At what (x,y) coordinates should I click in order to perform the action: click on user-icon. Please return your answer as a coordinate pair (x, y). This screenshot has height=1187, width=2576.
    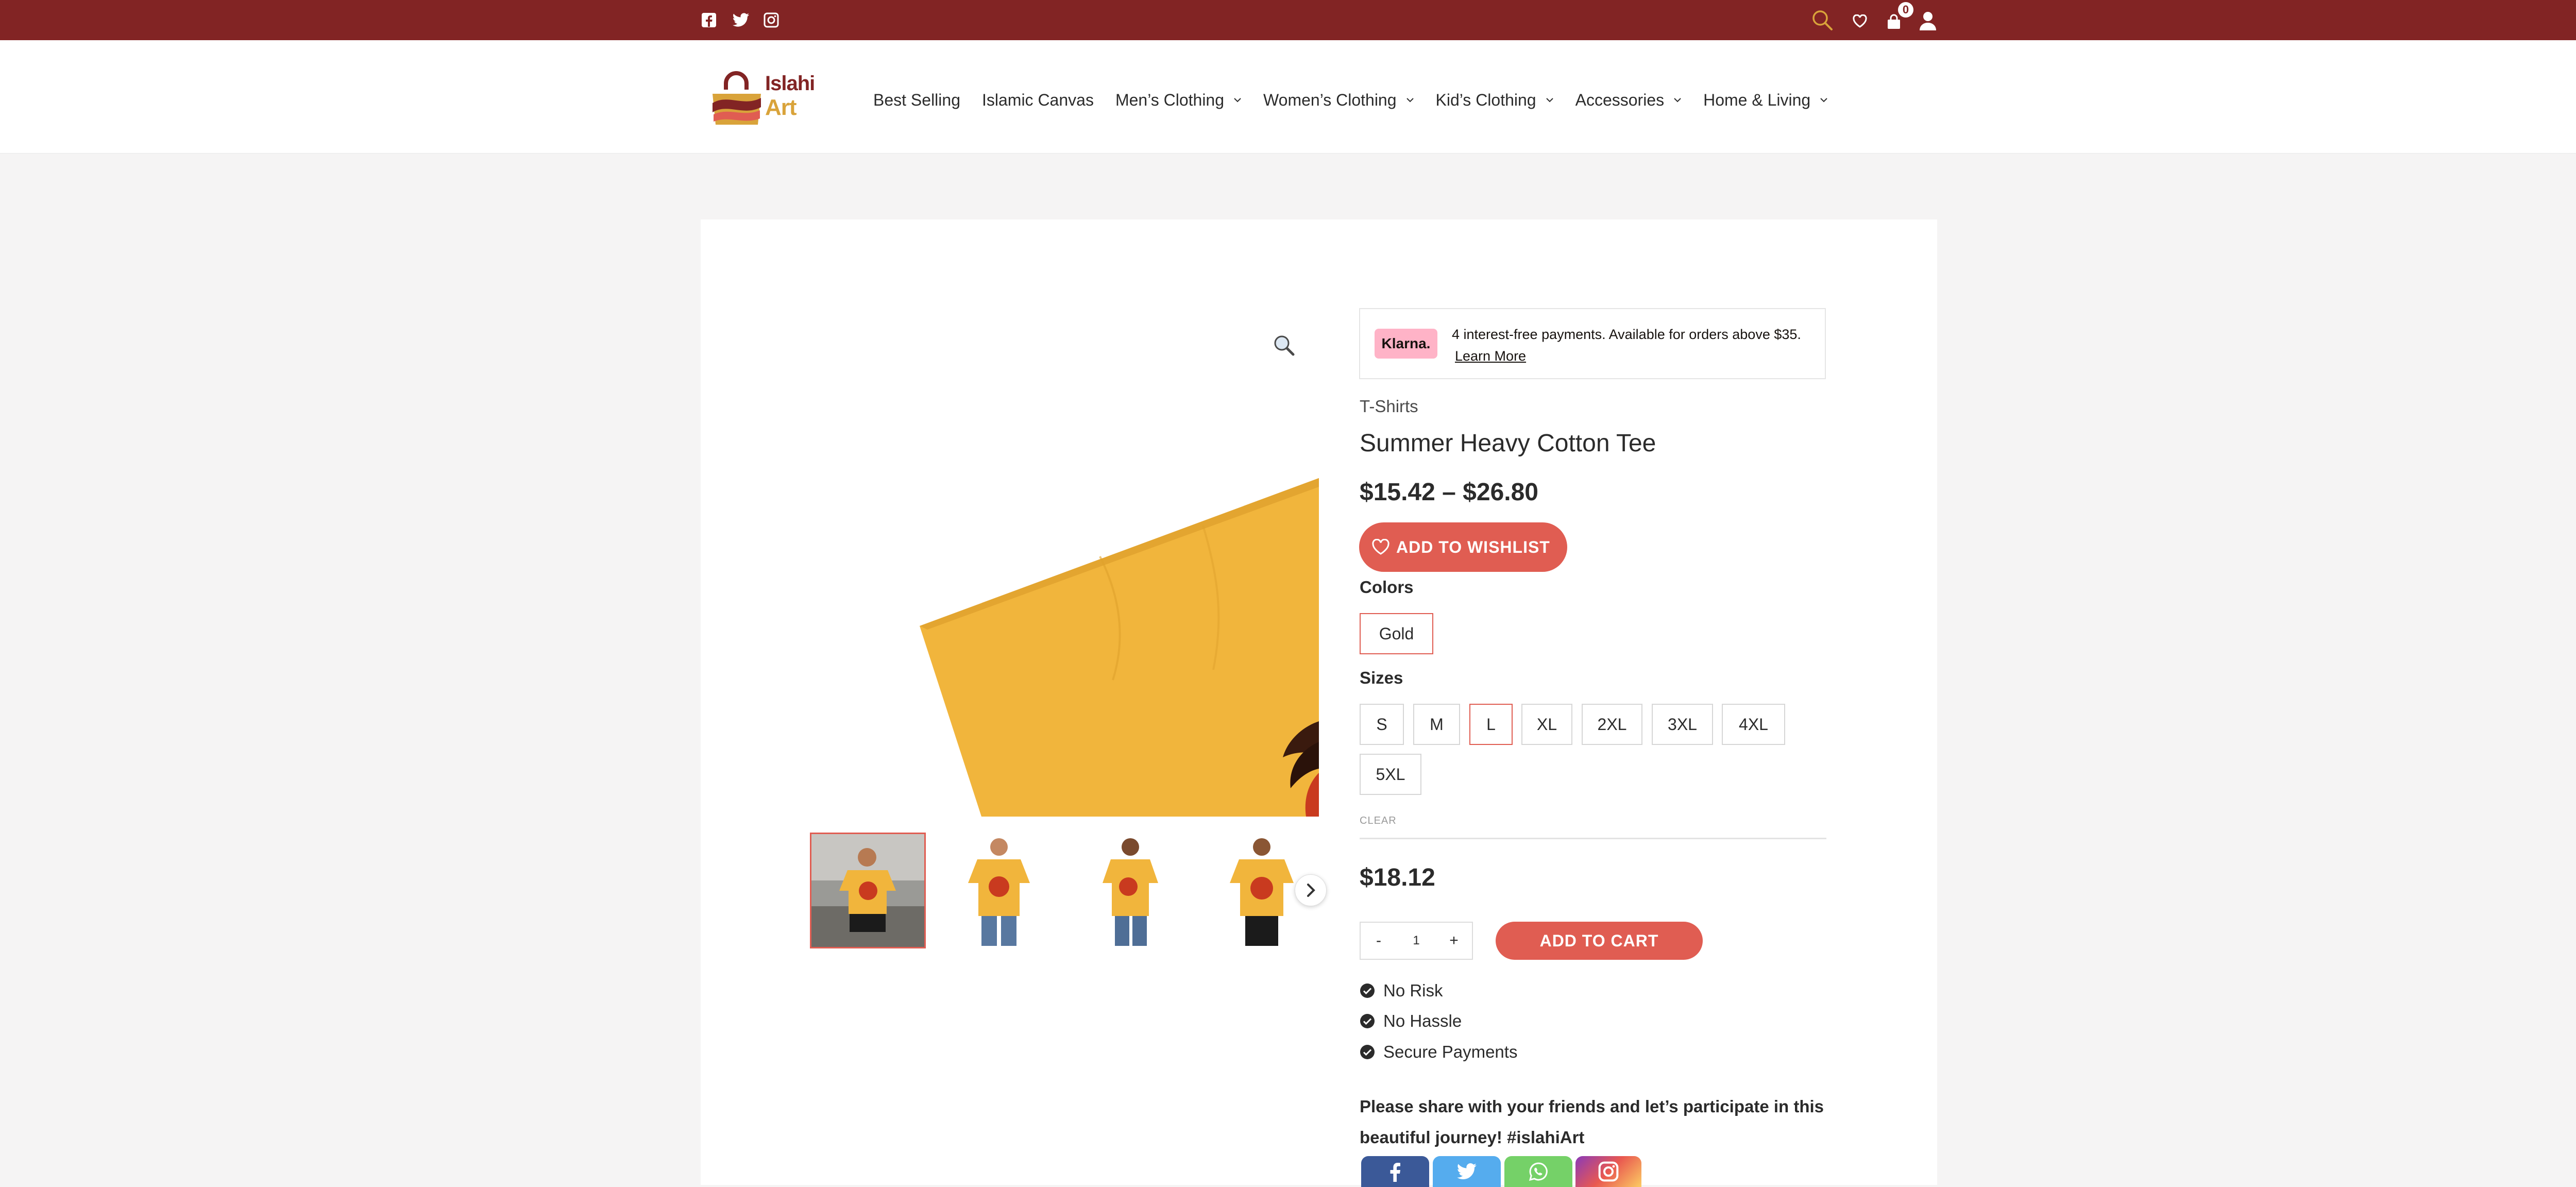
    Looking at the image, I should click on (1928, 21).